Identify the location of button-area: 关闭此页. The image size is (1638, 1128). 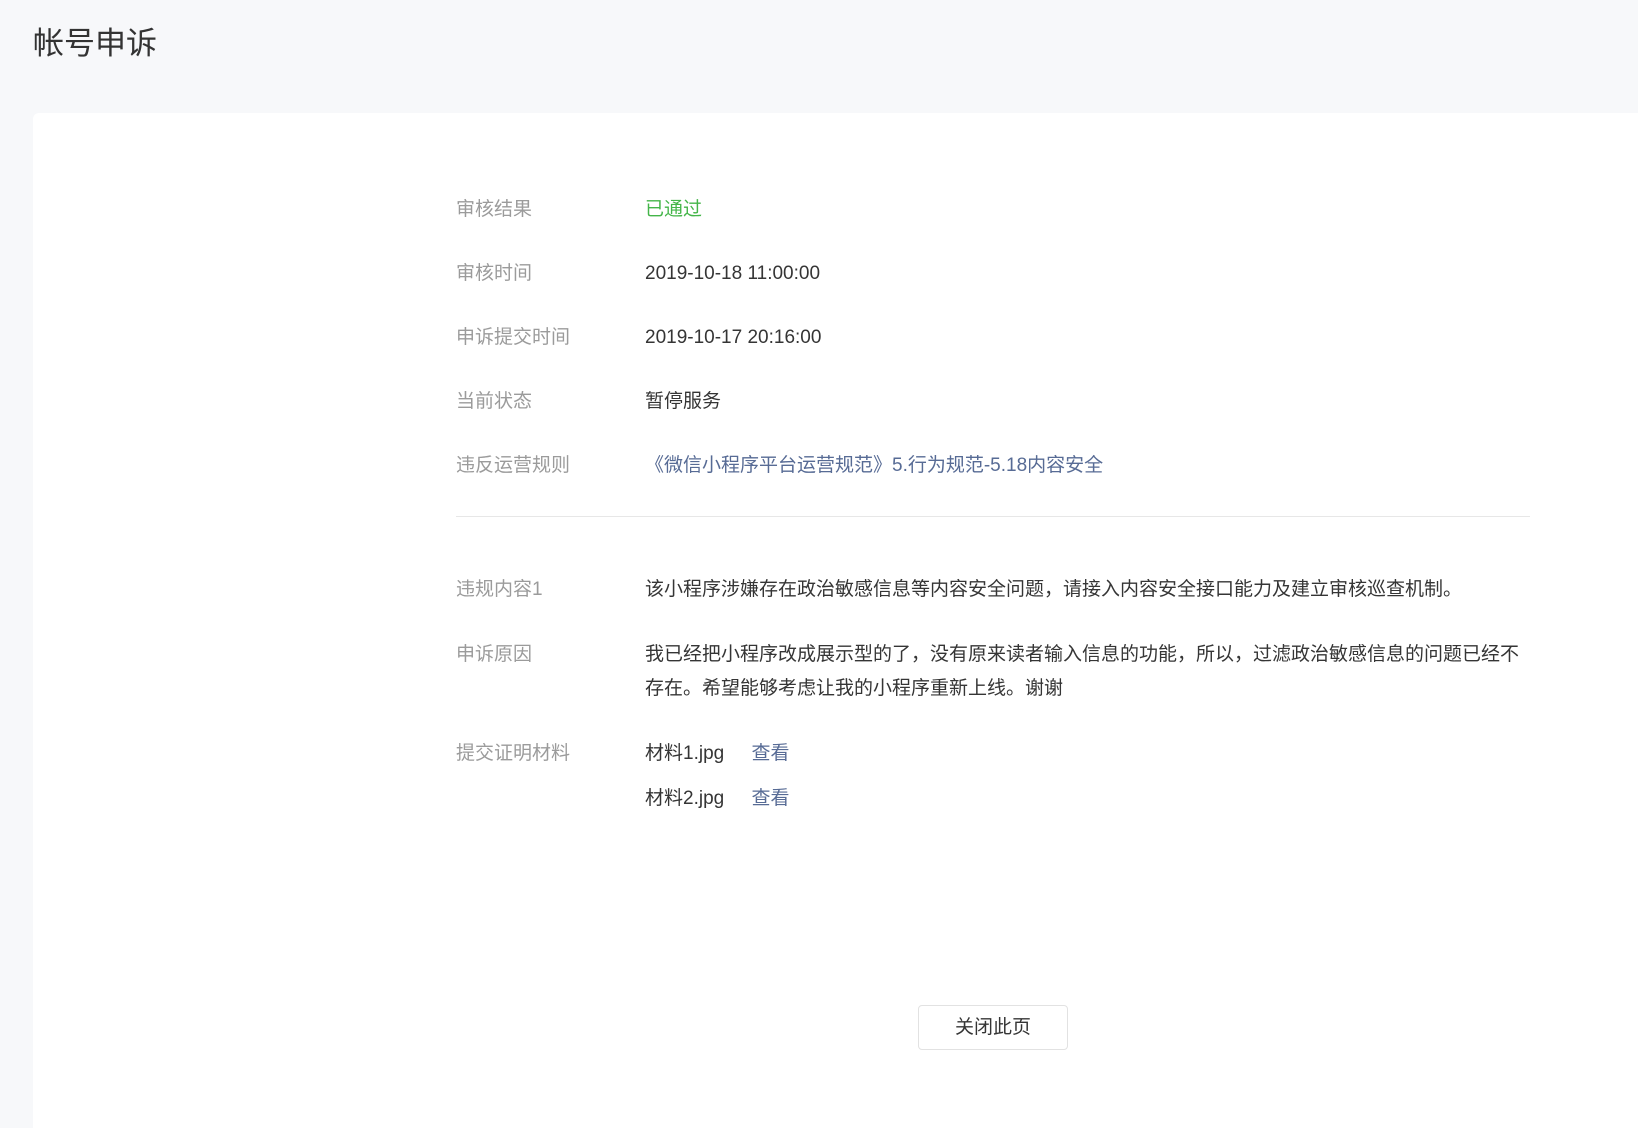
(993, 1027).